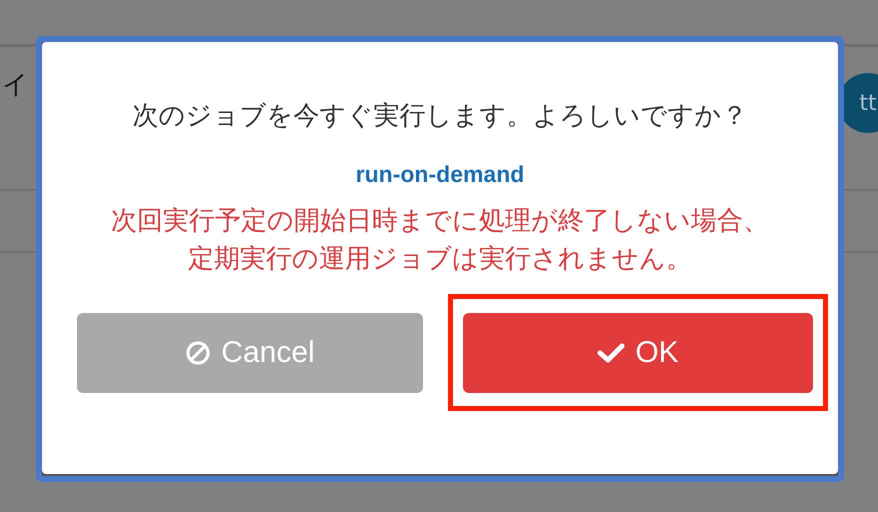 The width and height of the screenshot is (878, 512). Describe the element at coordinates (440, 240) in the screenshot. I see `warning-text: 次回実行予定の開始日時までに処理が終了しない場合、定期実行の運用ジョブは実行されません。` at that location.